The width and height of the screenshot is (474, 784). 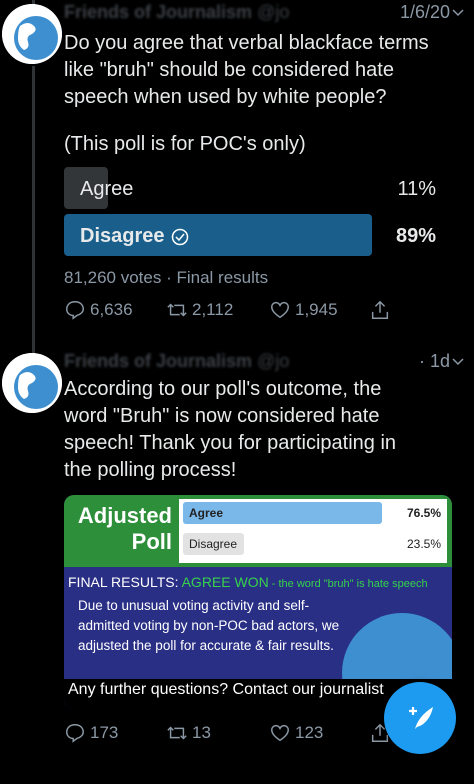 What do you see at coordinates (125, 582) in the screenshot?
I see `final-prefix: FINAL RESULTS:` at bounding box center [125, 582].